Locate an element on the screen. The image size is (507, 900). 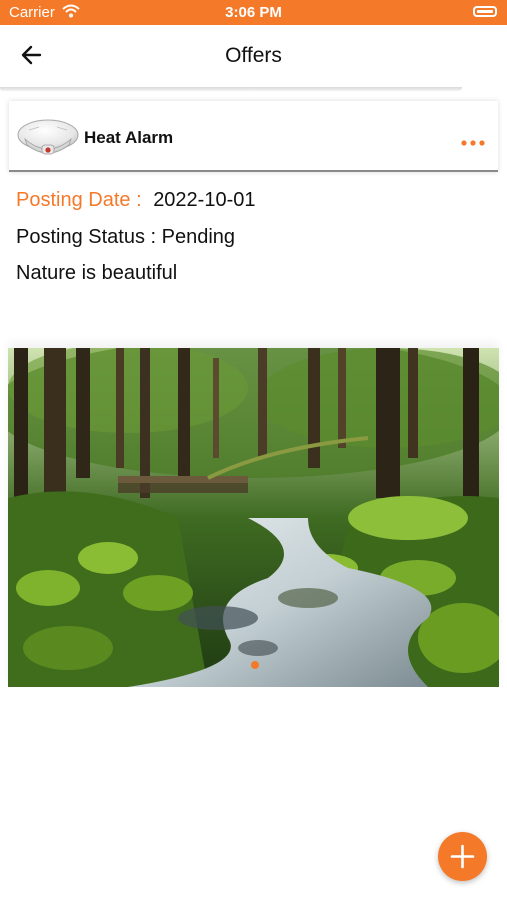
heat-alarm-thumbnail is located at coordinates (48, 137).